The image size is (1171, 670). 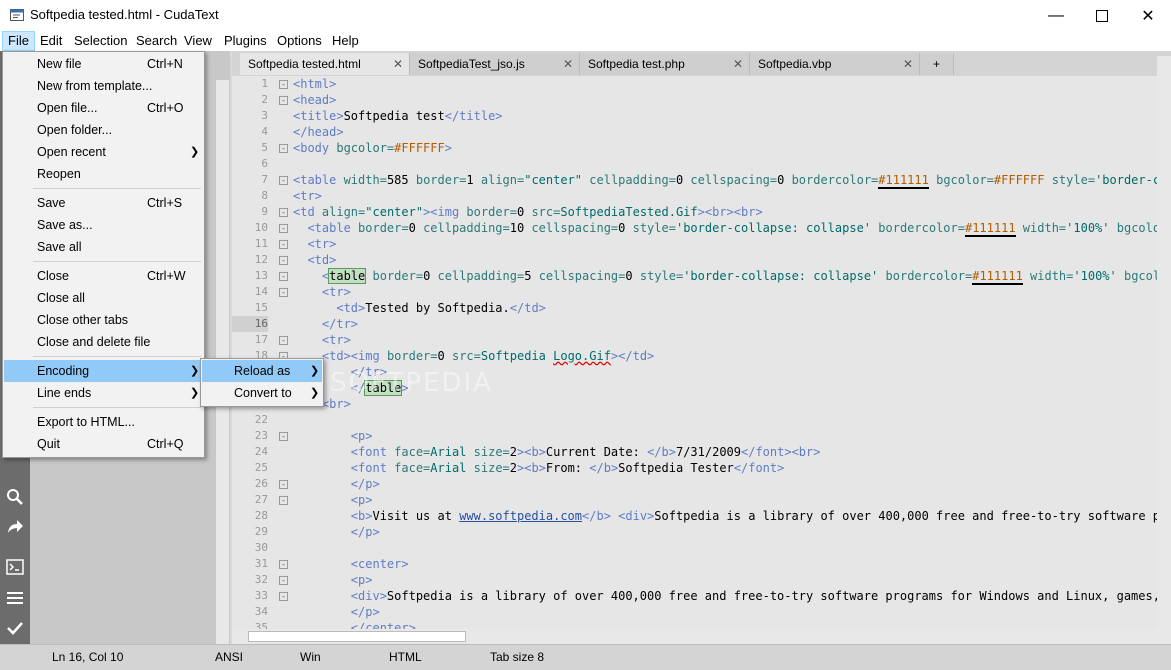 What do you see at coordinates (103, 276) in the screenshot?
I see `menu-close: Close Ctrl+W` at bounding box center [103, 276].